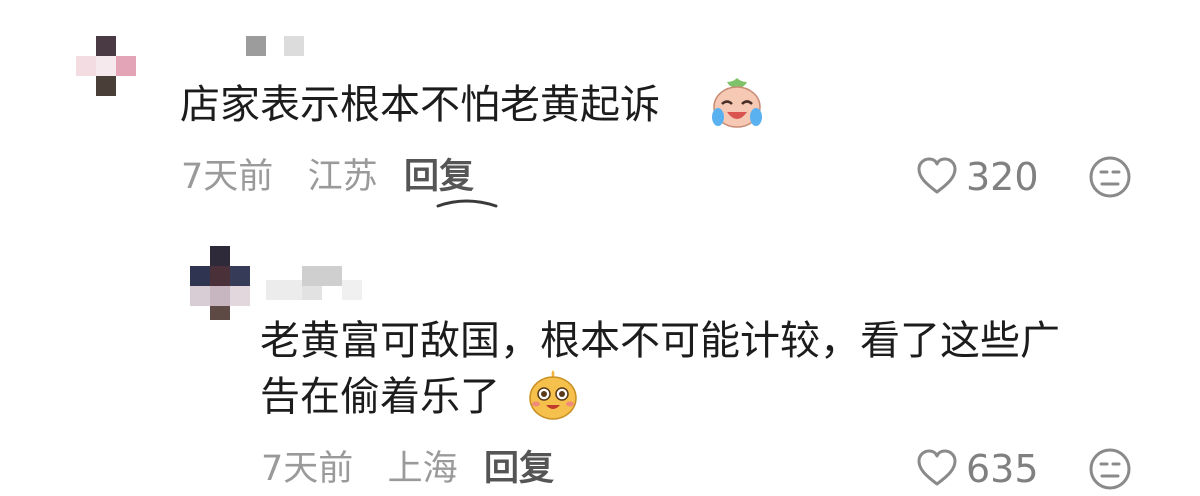 The width and height of the screenshot is (1200, 496). Describe the element at coordinates (380, 397) in the screenshot. I see `comment-text-line-2: 告在偷着乐了` at that location.